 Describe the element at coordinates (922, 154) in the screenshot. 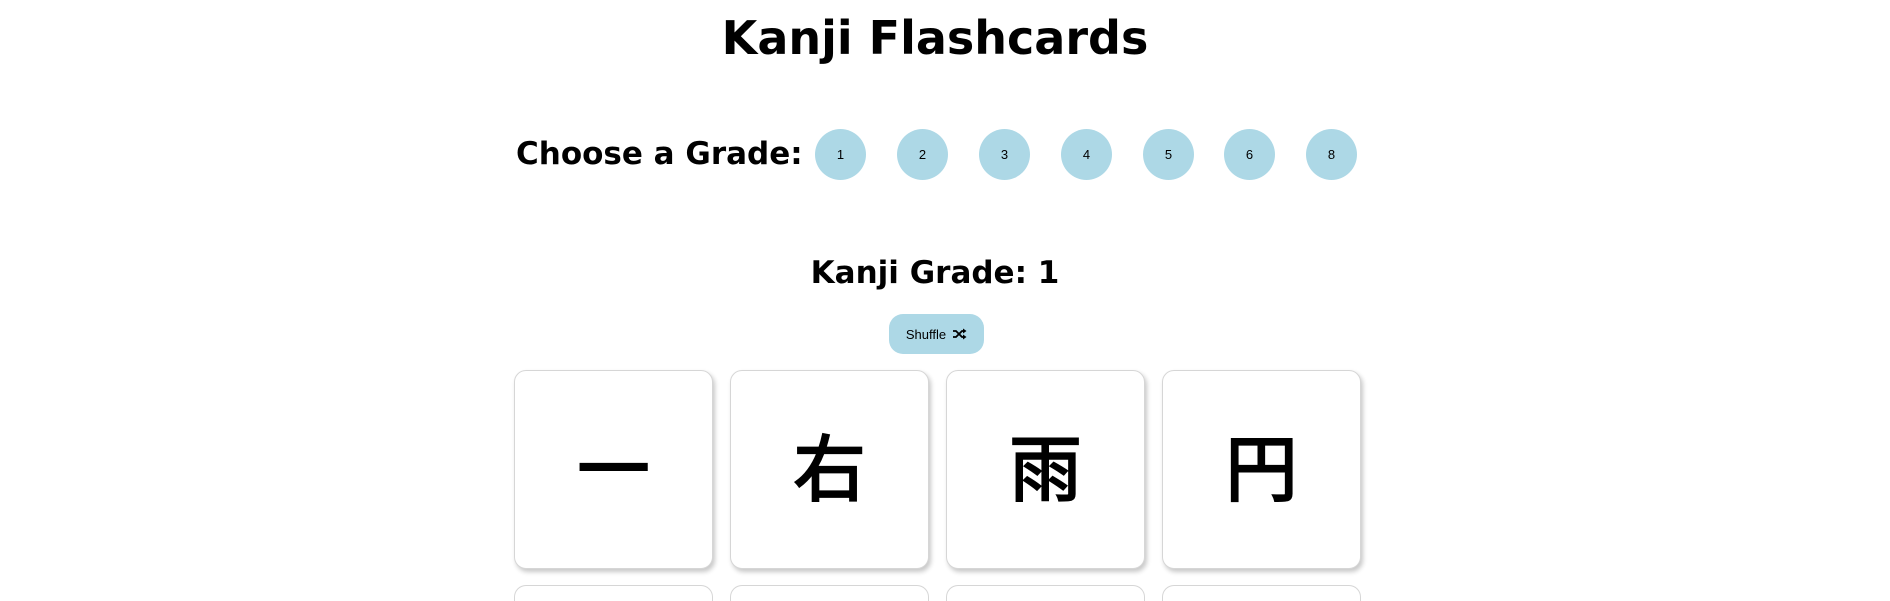

I see `grade-button-2: 2` at that location.